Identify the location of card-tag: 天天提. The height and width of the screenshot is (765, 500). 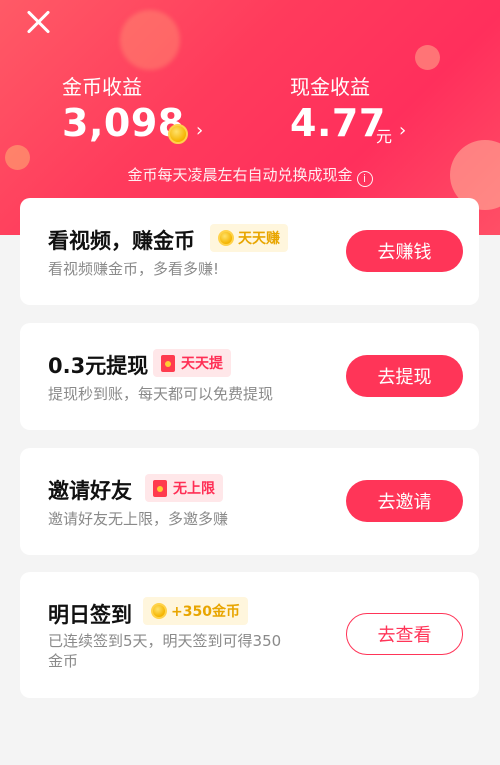
(192, 363).